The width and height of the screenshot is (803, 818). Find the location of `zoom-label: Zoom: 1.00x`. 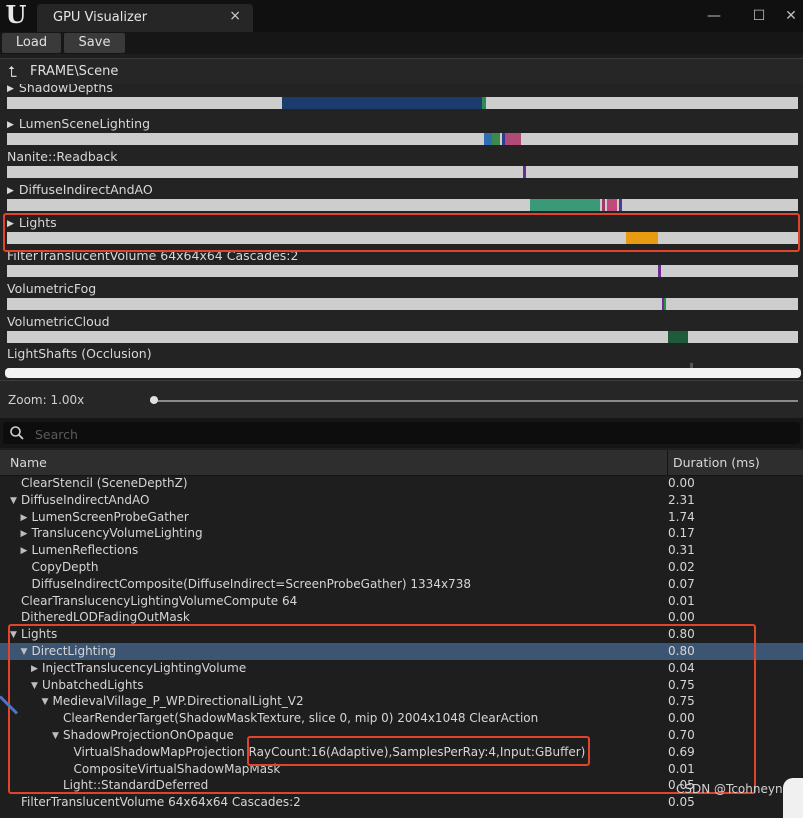

zoom-label: Zoom: 1.00x is located at coordinates (46, 400).